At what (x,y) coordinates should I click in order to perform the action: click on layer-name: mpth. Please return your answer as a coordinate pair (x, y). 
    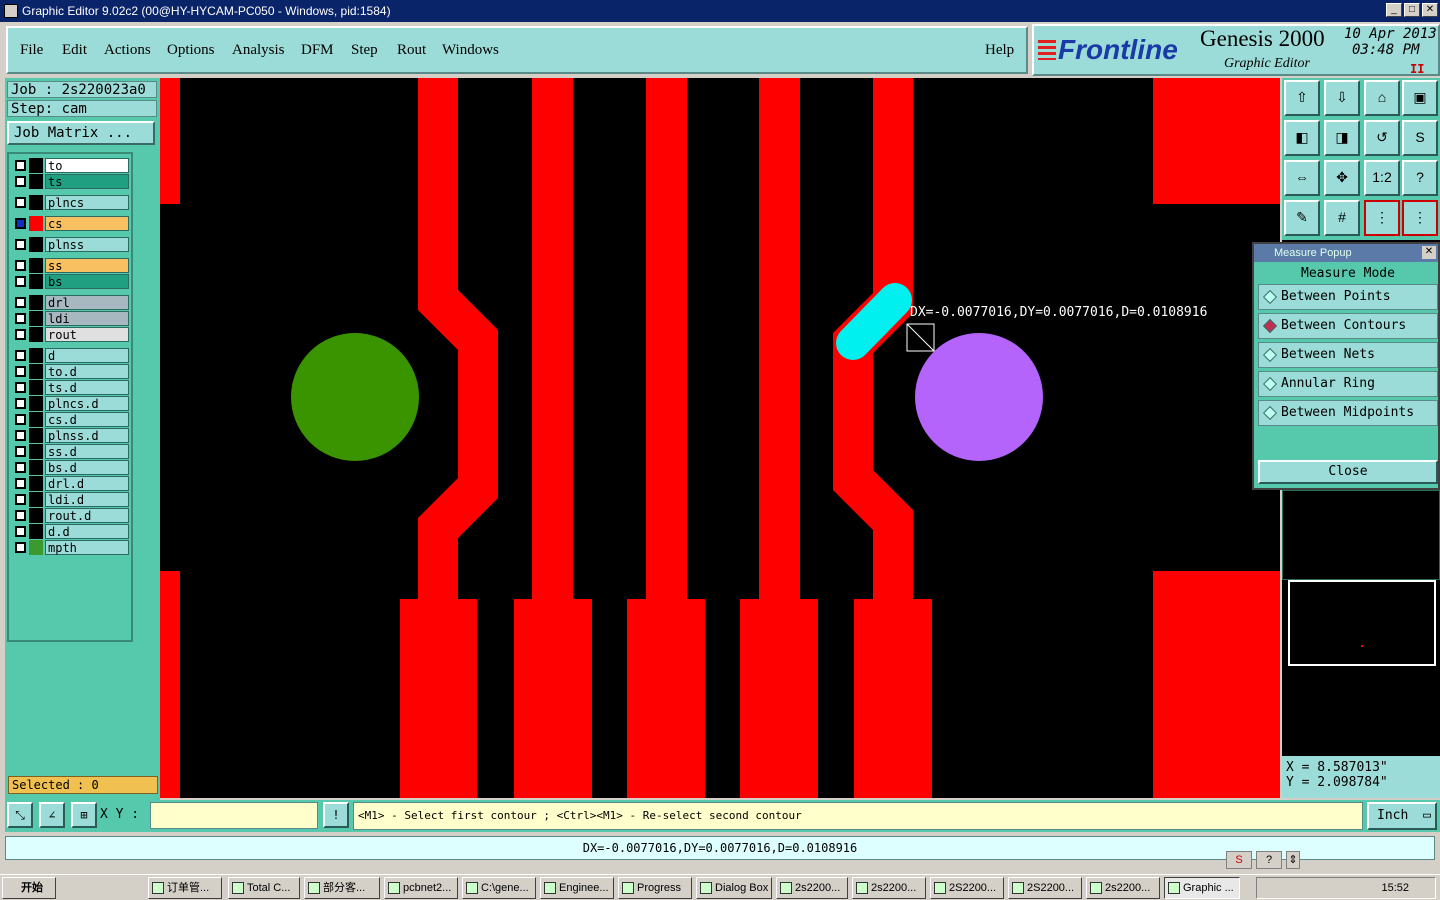
    Looking at the image, I should click on (87, 547).